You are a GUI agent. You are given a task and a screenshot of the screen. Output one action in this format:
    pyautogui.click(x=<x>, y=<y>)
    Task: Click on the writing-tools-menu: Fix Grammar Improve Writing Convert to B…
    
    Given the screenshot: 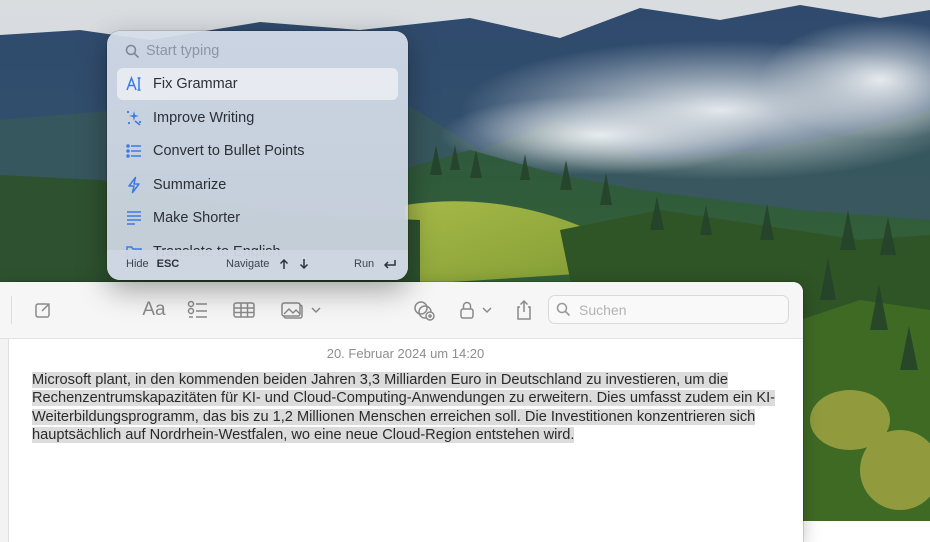 What is the action you would take?
    pyautogui.click(x=257, y=163)
    